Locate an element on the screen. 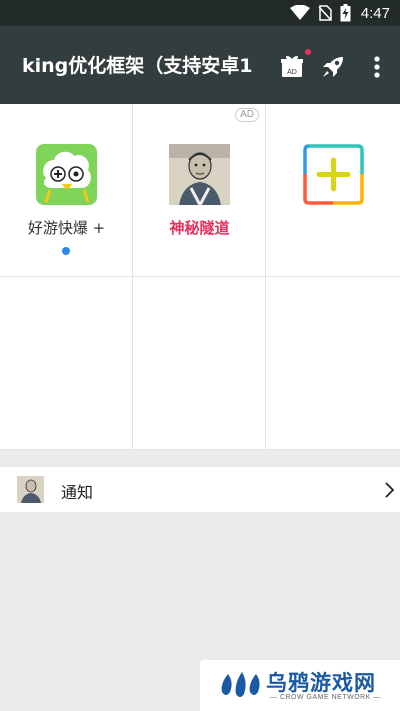 The width and height of the screenshot is (400, 711). avatar is located at coordinates (30, 489).